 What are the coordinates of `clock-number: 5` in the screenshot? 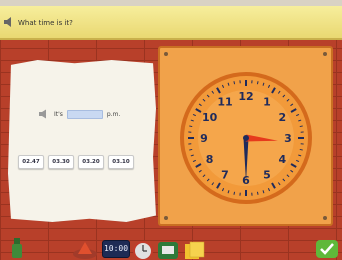 It's located at (267, 174).